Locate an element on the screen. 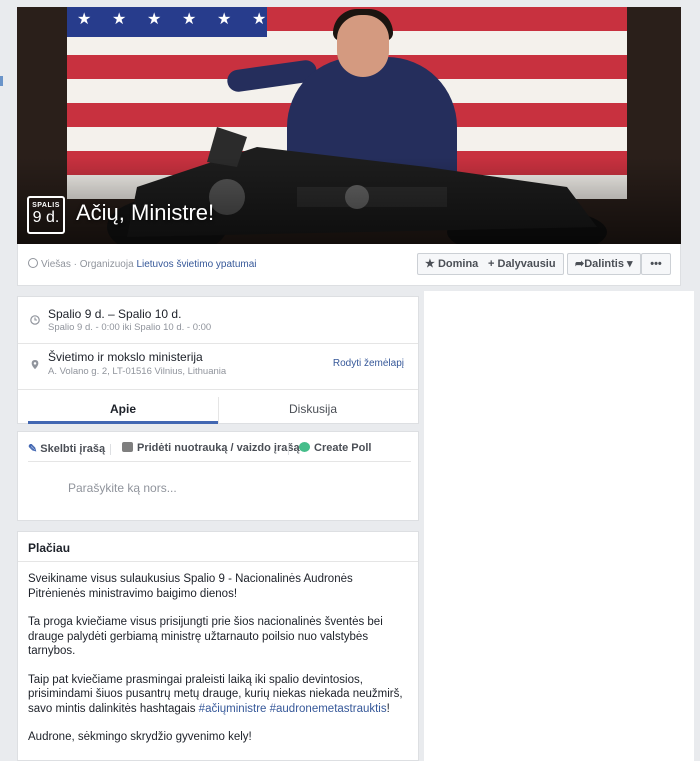 The height and width of the screenshot is (761, 700). post-action-label: Skelbti įrašą is located at coordinates (73, 449).